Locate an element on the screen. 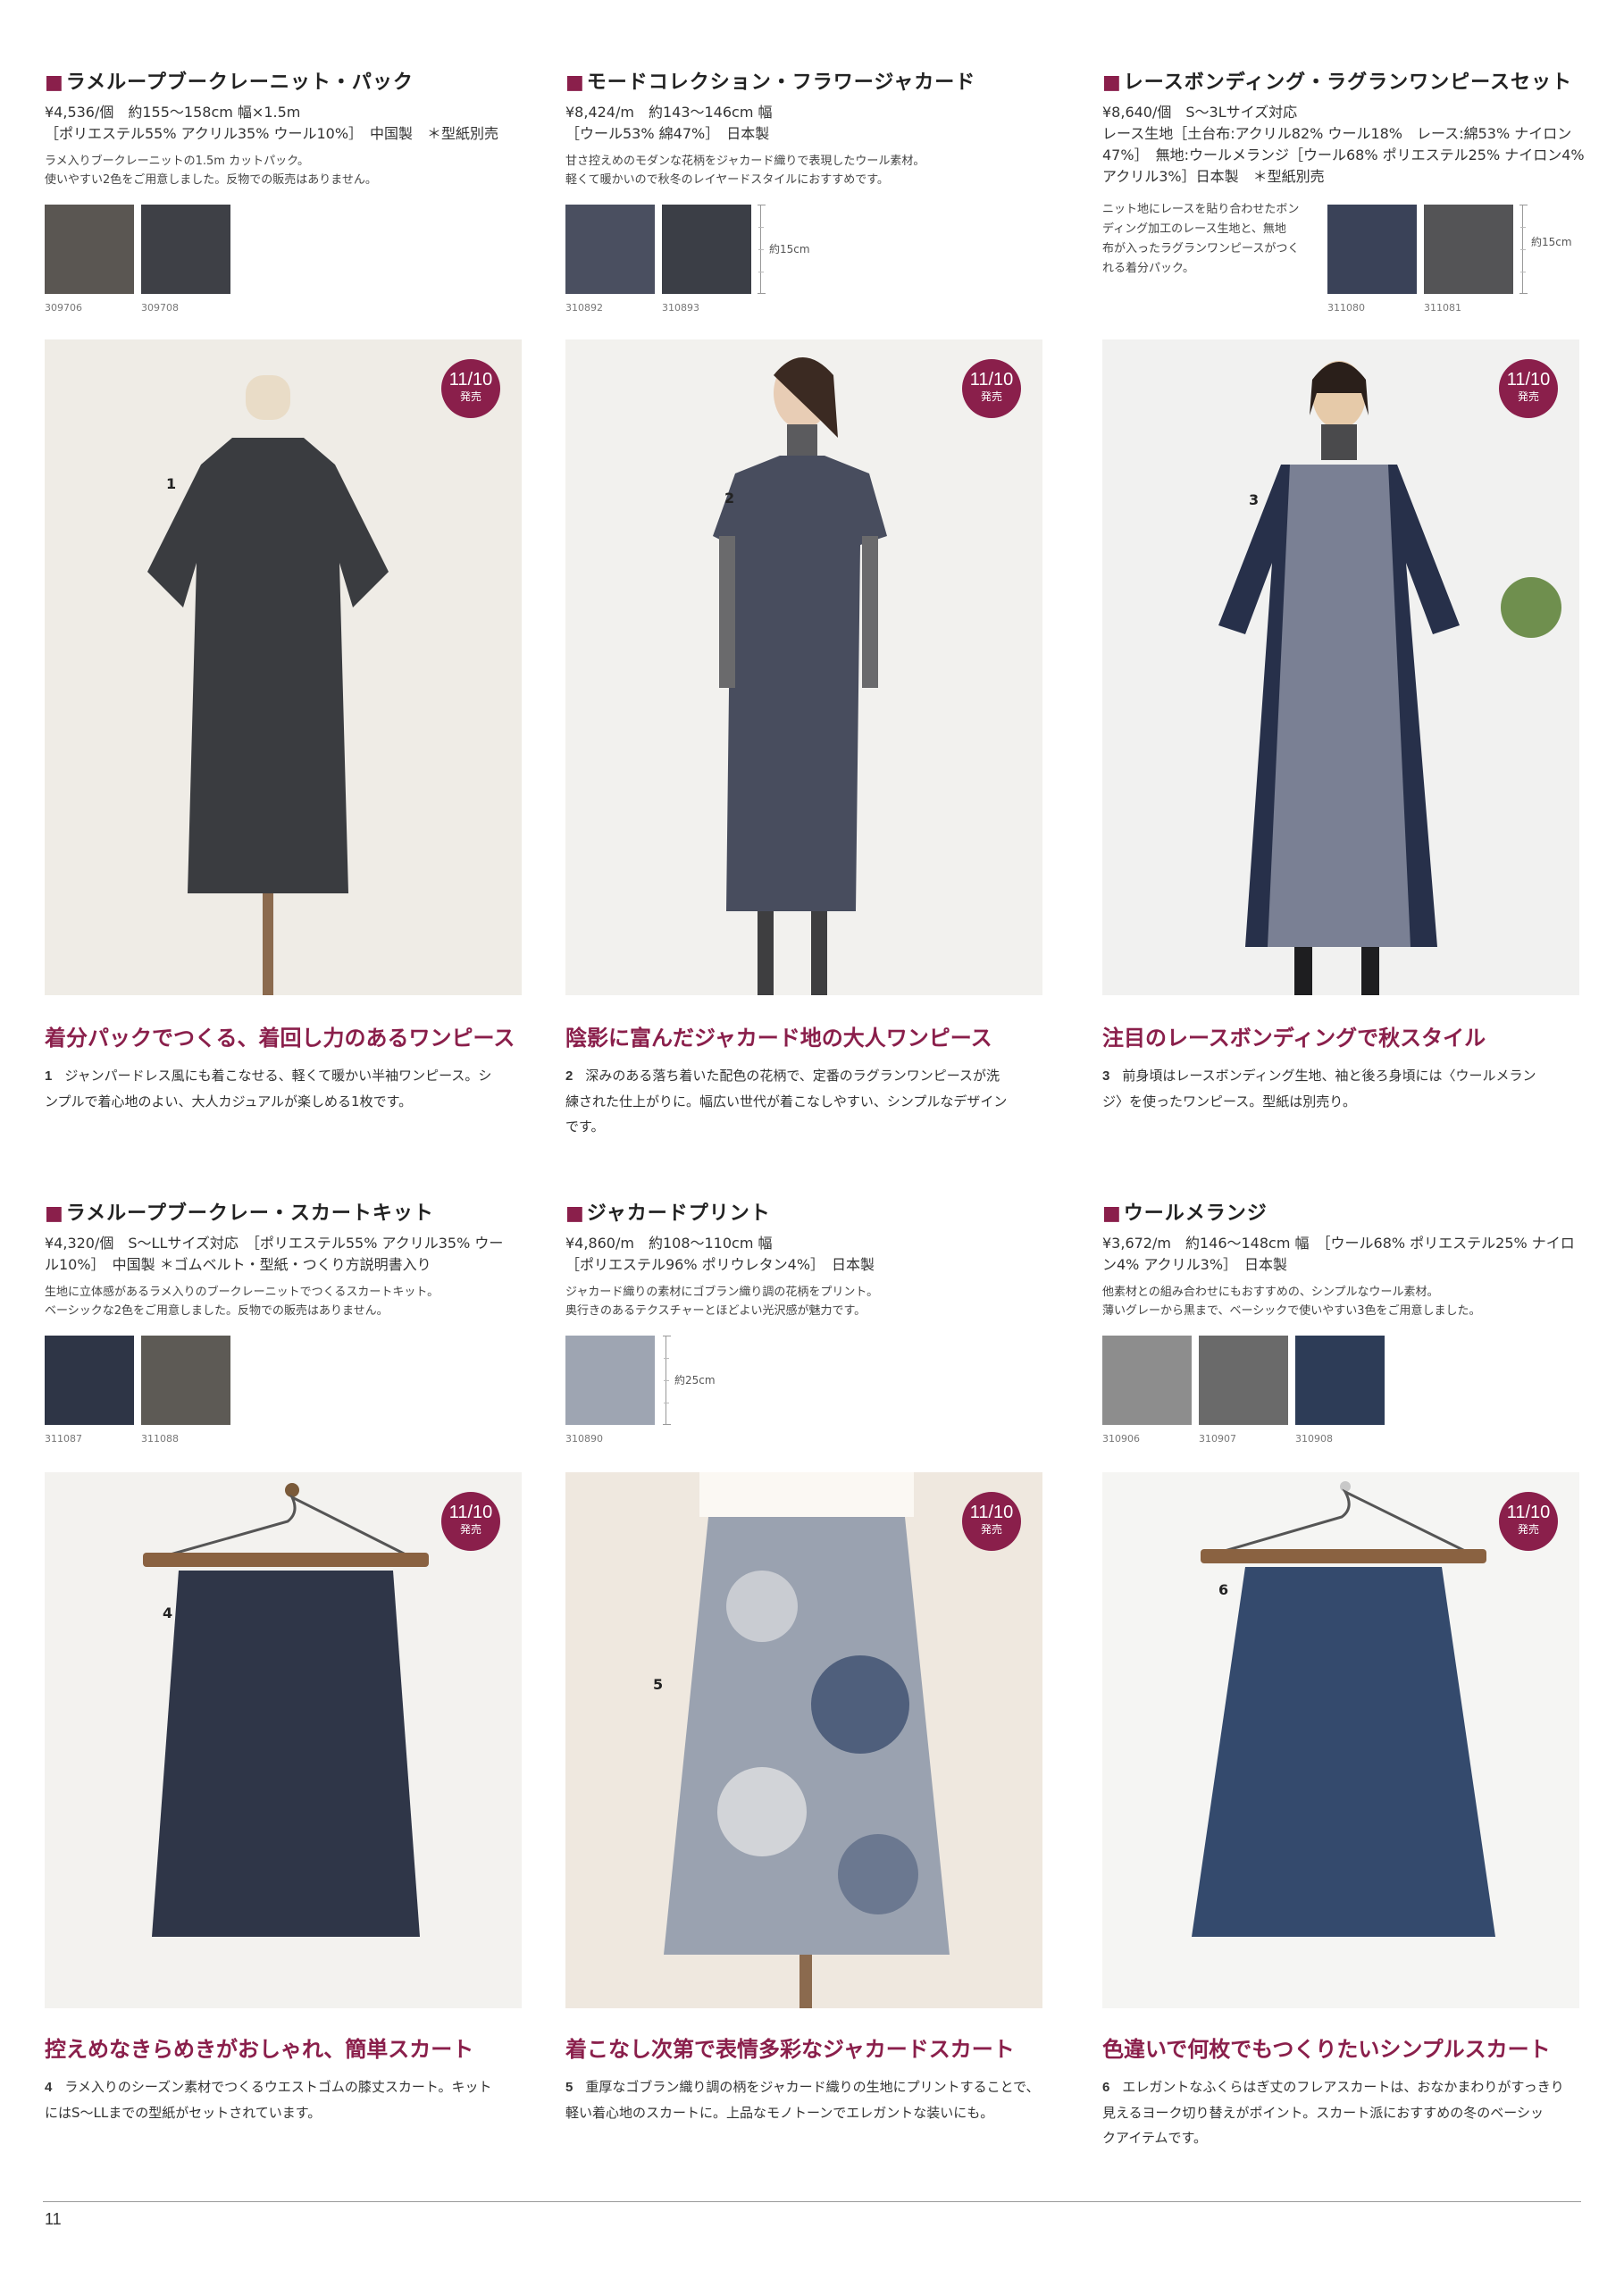  product-photo-dress-1: 1 11/10 発売 is located at coordinates (284, 667).